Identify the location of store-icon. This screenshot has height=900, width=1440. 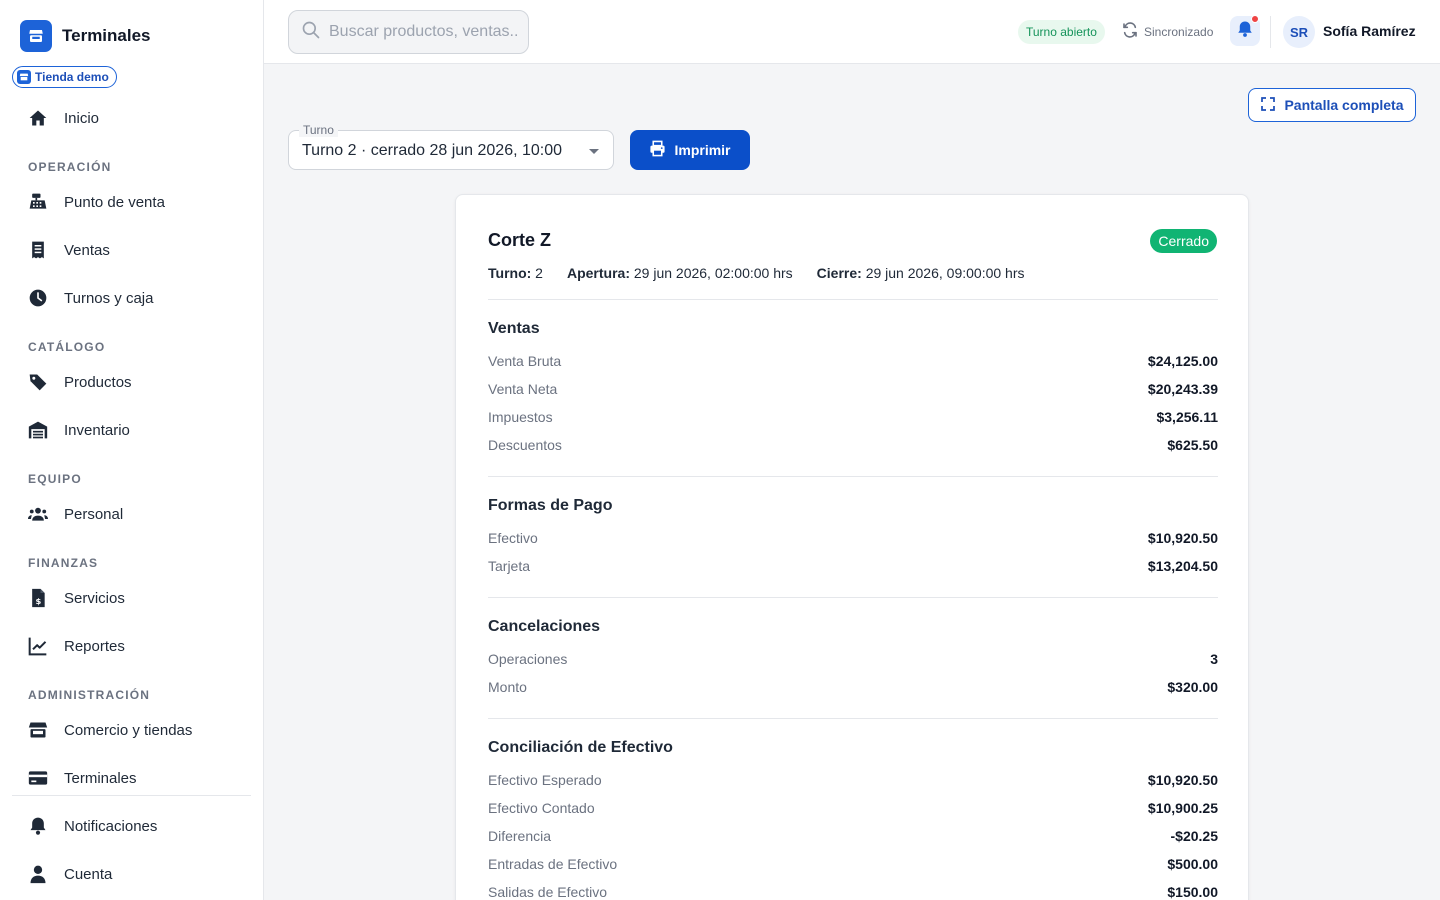
(24, 77).